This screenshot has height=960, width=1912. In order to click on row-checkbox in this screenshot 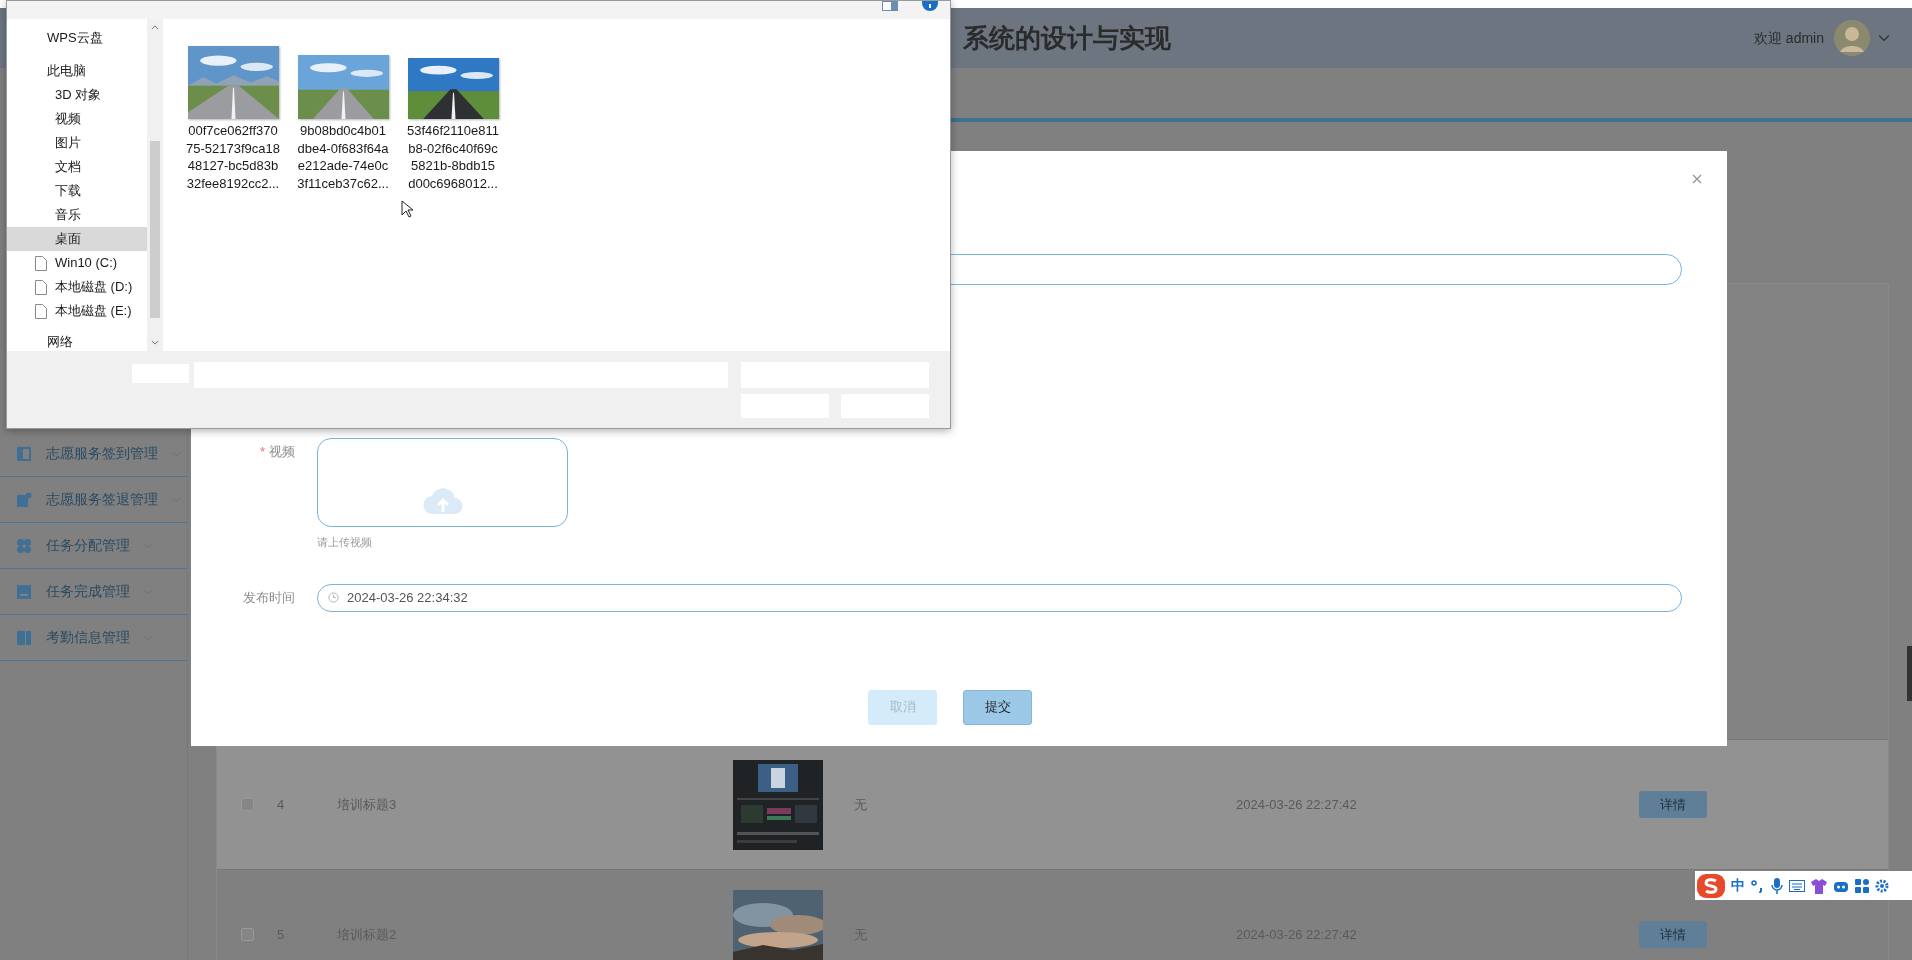, I will do `click(247, 934)`.